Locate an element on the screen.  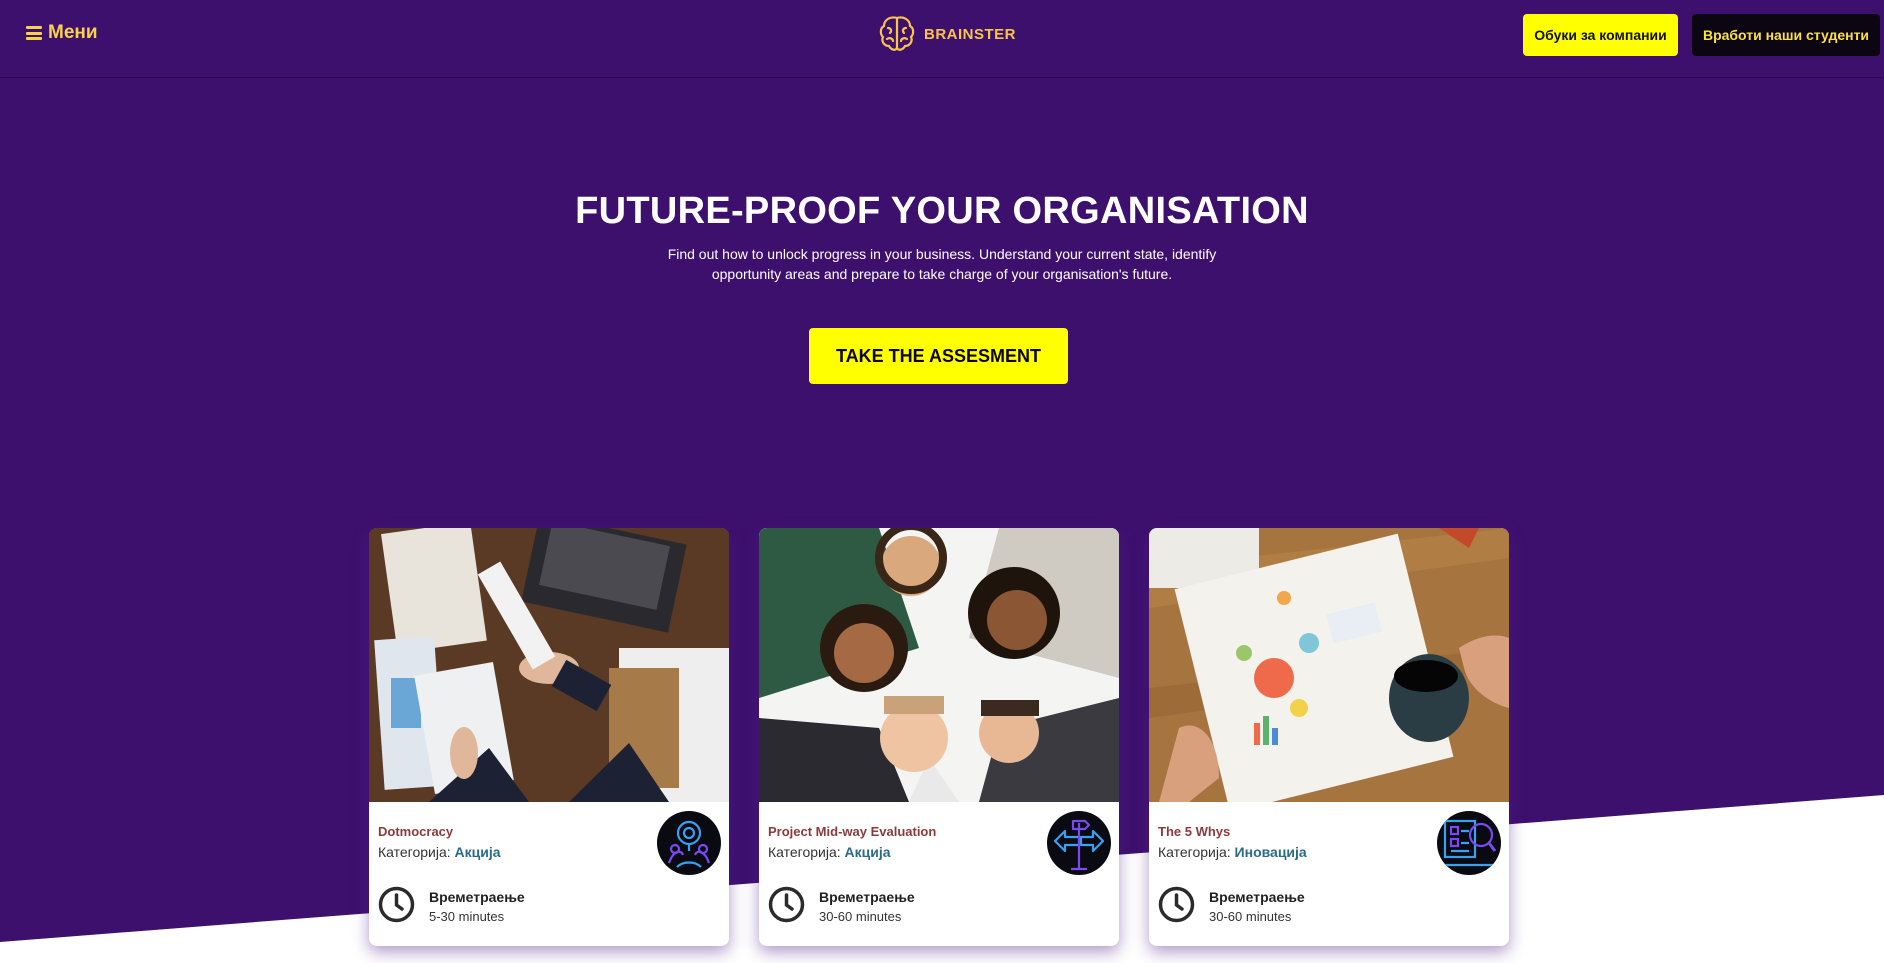
duration-value: 5-30 minutes is located at coordinates (467, 916).